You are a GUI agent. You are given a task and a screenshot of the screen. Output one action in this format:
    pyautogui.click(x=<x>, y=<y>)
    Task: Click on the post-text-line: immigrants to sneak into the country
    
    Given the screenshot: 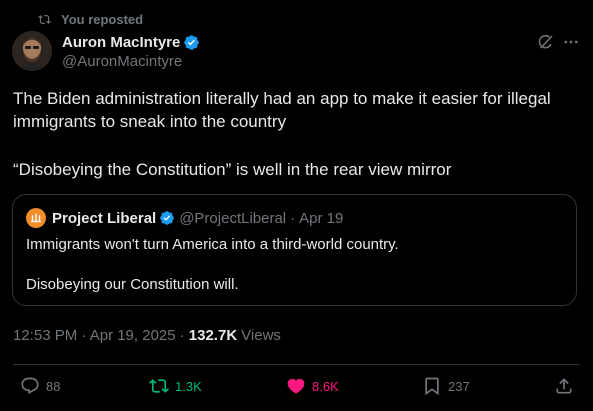 What is the action you would take?
    pyautogui.click(x=150, y=121)
    